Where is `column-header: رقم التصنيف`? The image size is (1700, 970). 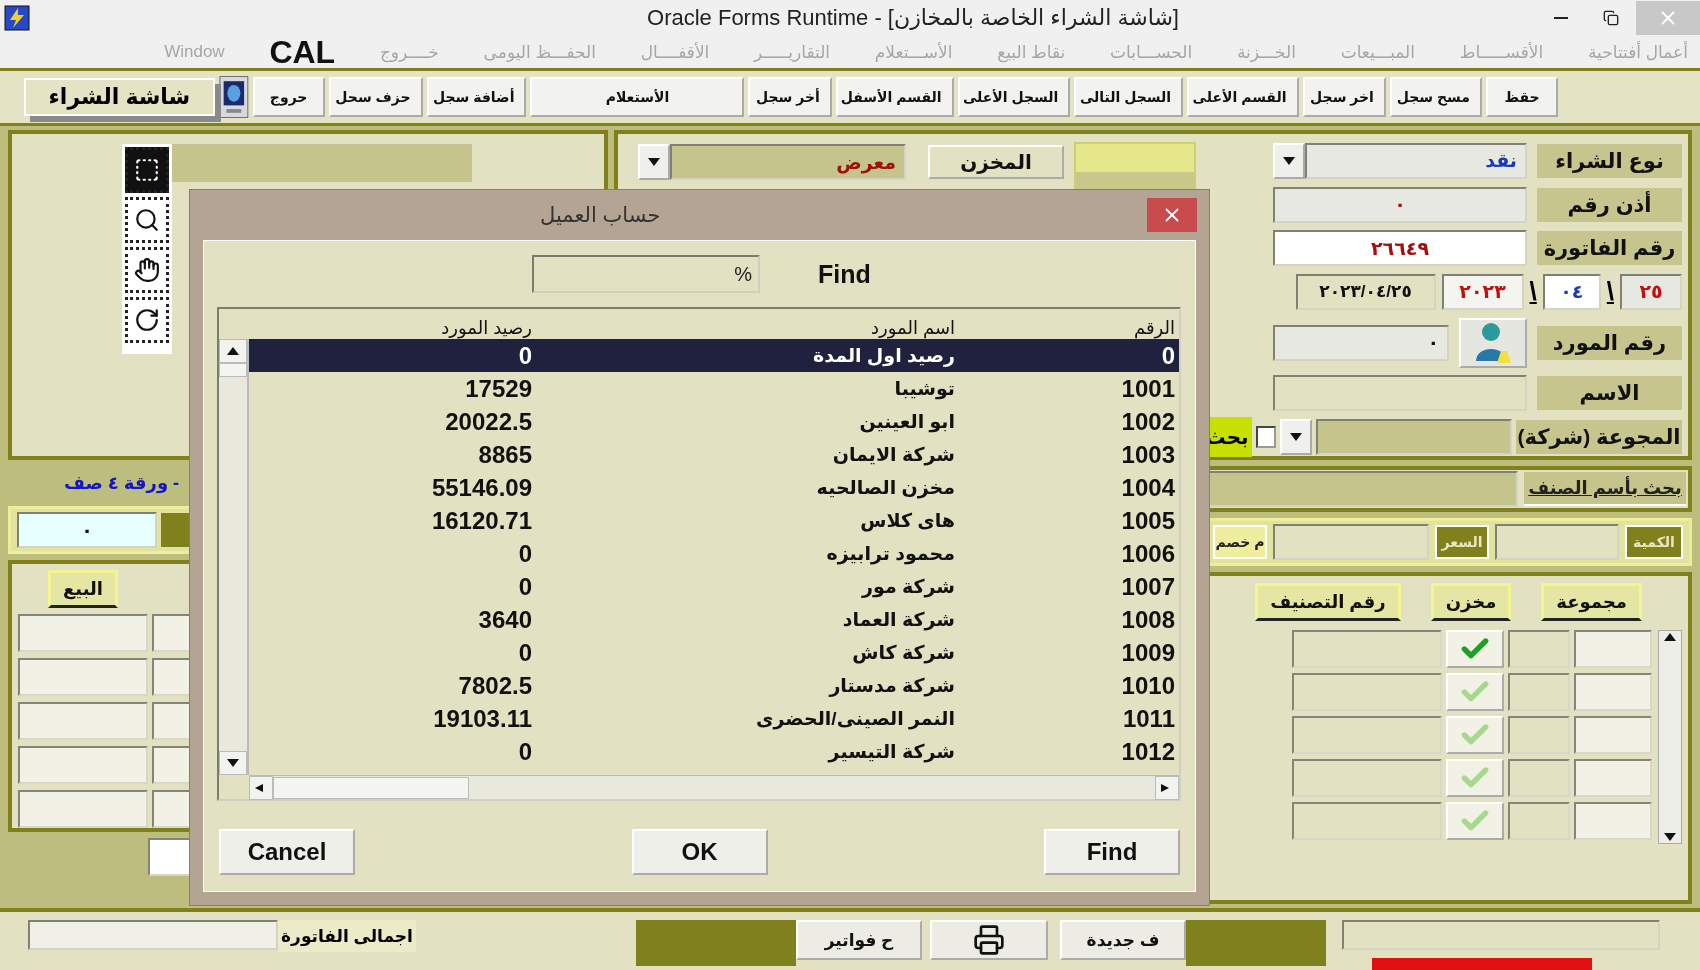 column-header: رقم التصنيف is located at coordinates (1328, 602).